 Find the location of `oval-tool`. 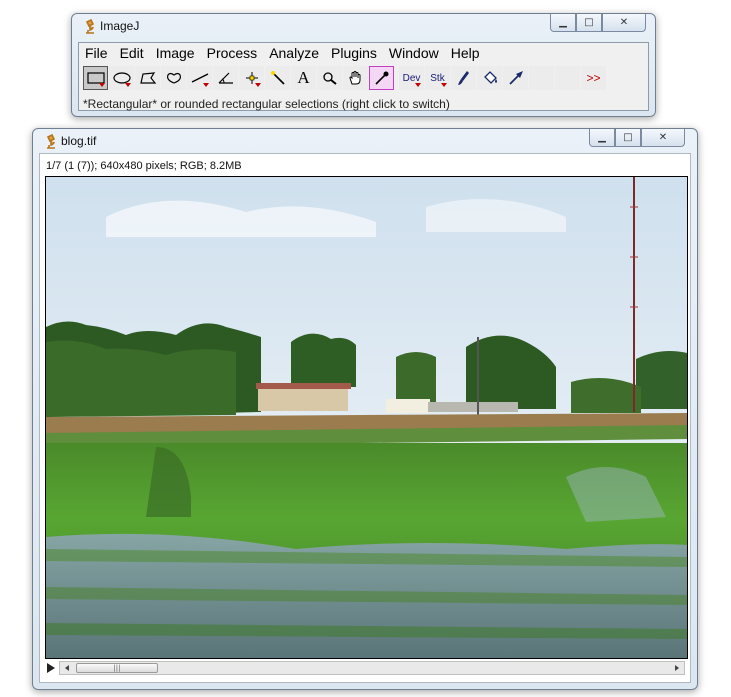

oval-tool is located at coordinates (121, 78).